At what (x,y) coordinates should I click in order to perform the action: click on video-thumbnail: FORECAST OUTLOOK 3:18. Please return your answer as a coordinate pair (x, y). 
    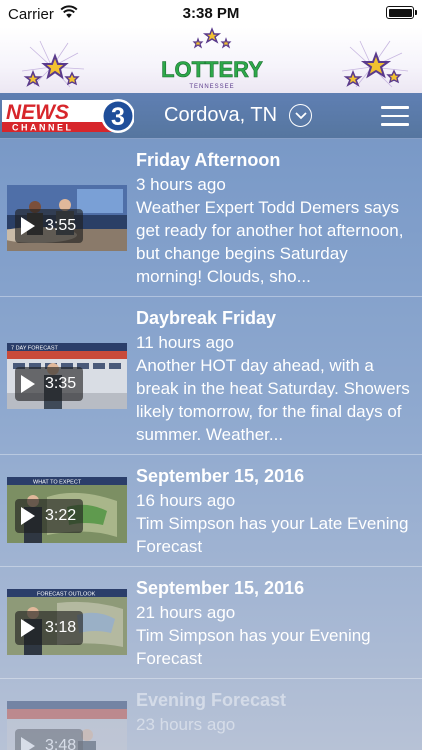
    Looking at the image, I should click on (67, 622).